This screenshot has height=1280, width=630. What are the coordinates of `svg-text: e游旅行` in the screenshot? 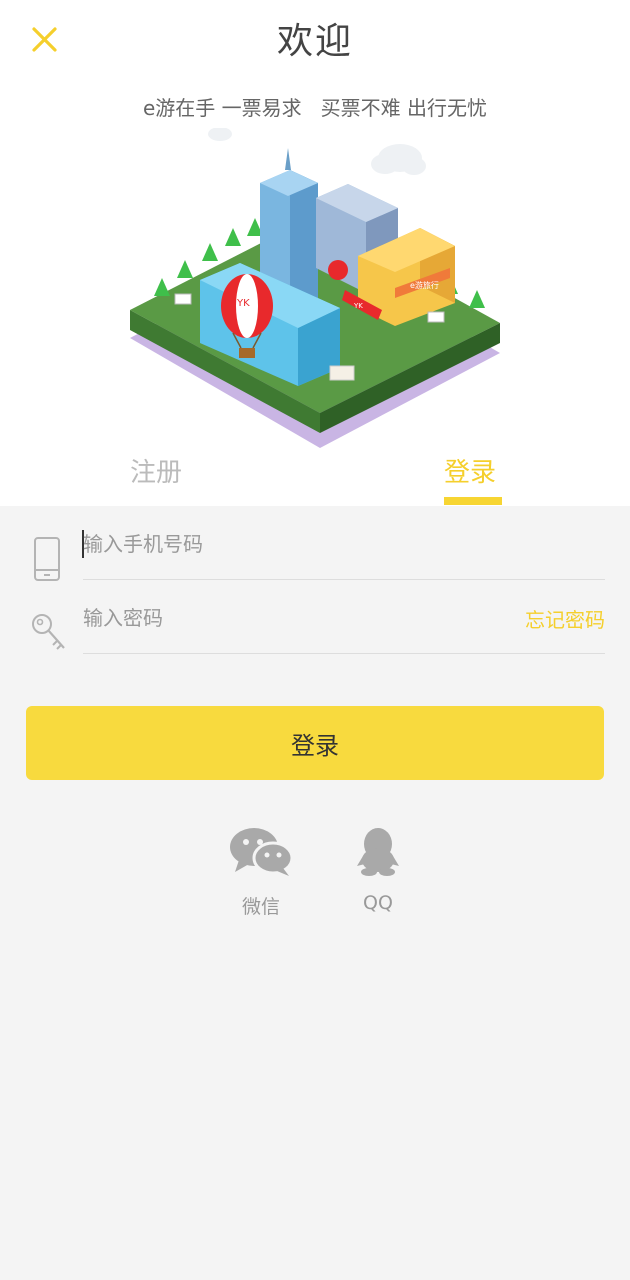 It's located at (424, 285).